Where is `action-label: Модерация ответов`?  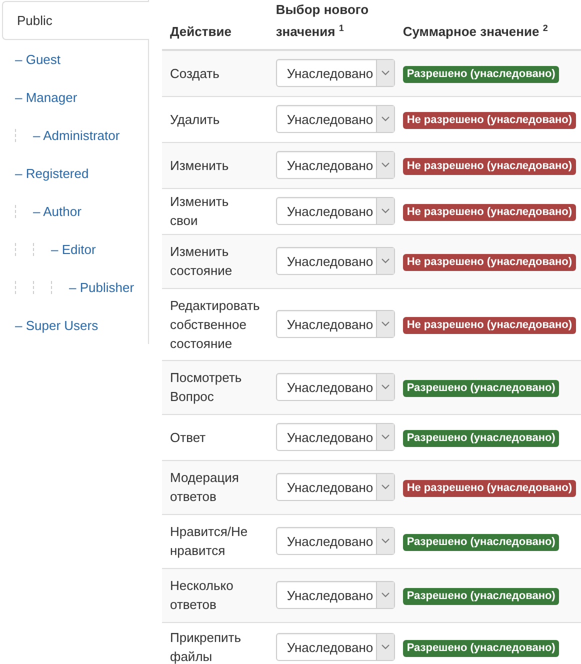 action-label: Модерация ответов is located at coordinates (215, 487).